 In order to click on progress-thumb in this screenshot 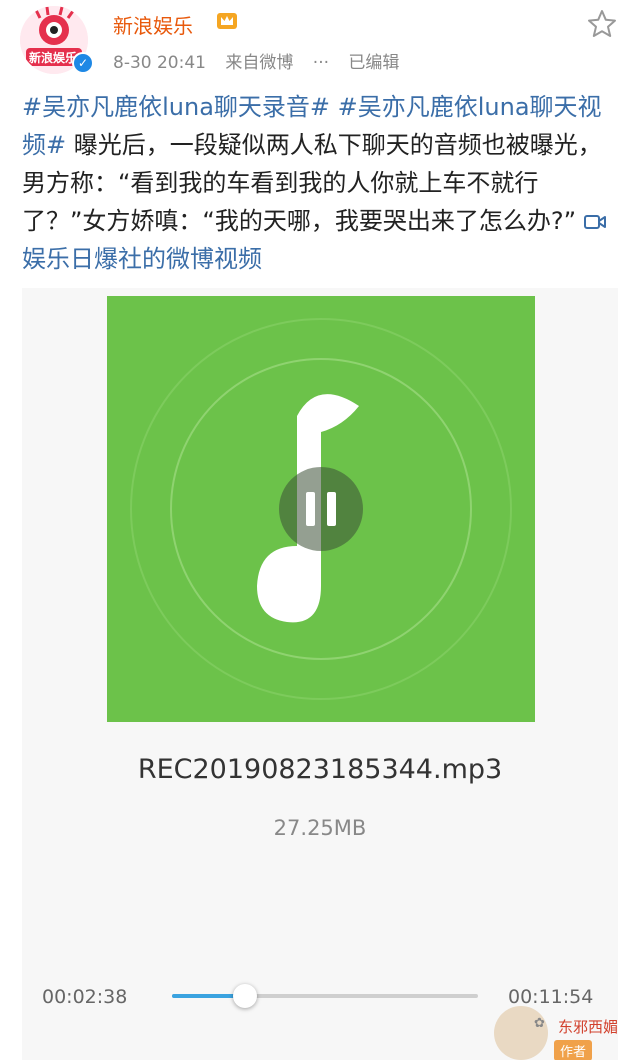, I will do `click(245, 996)`.